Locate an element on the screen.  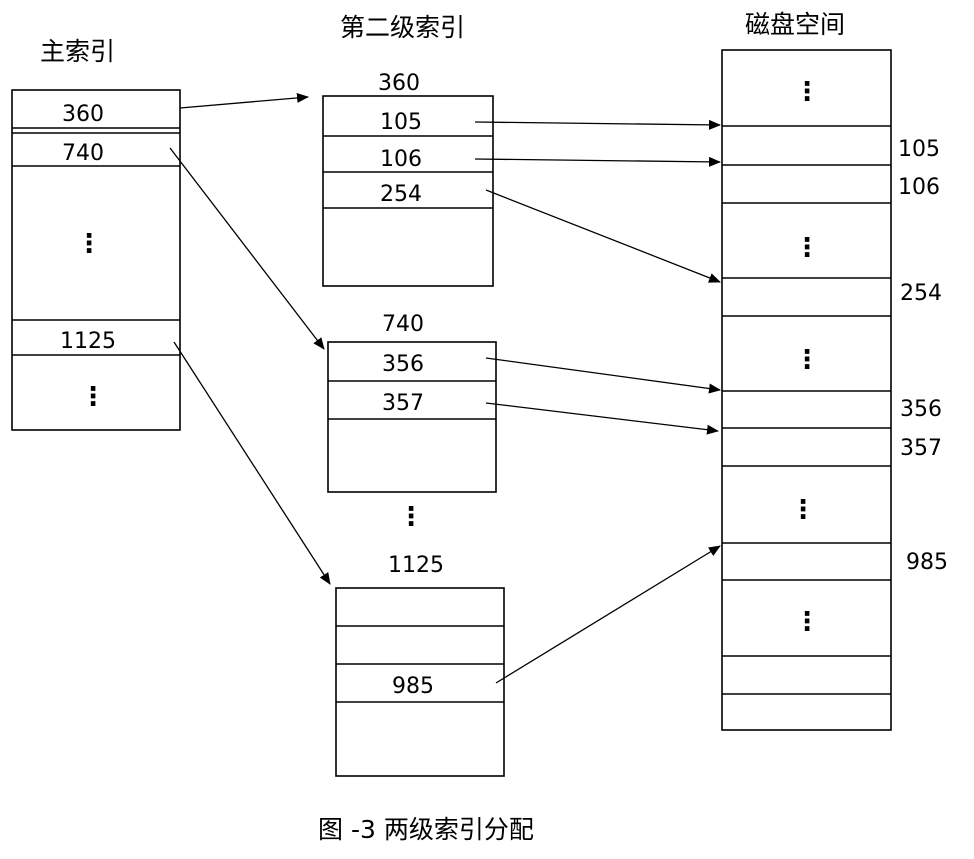
disk-space-column: ⋮ ⋮ ⋮ ⋮ ⋮ is located at coordinates (806, 390).